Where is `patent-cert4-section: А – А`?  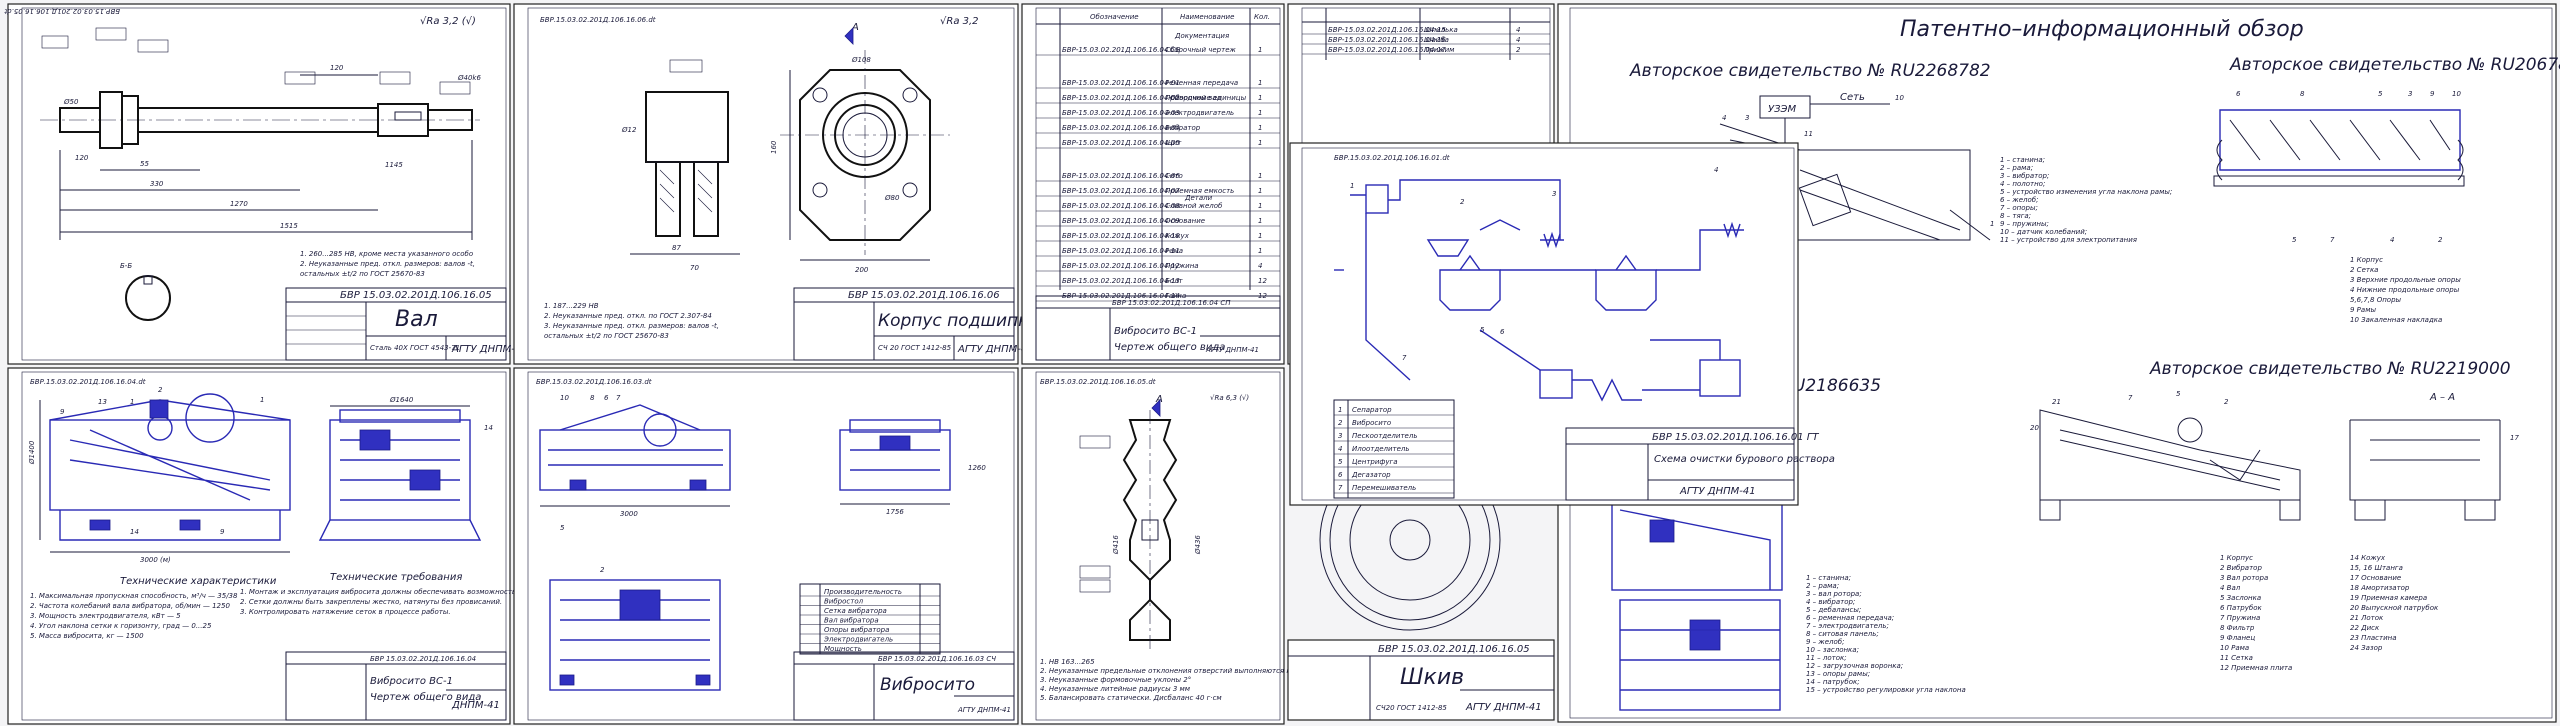 patent-cert4-section: А – А is located at coordinates (2442, 397).